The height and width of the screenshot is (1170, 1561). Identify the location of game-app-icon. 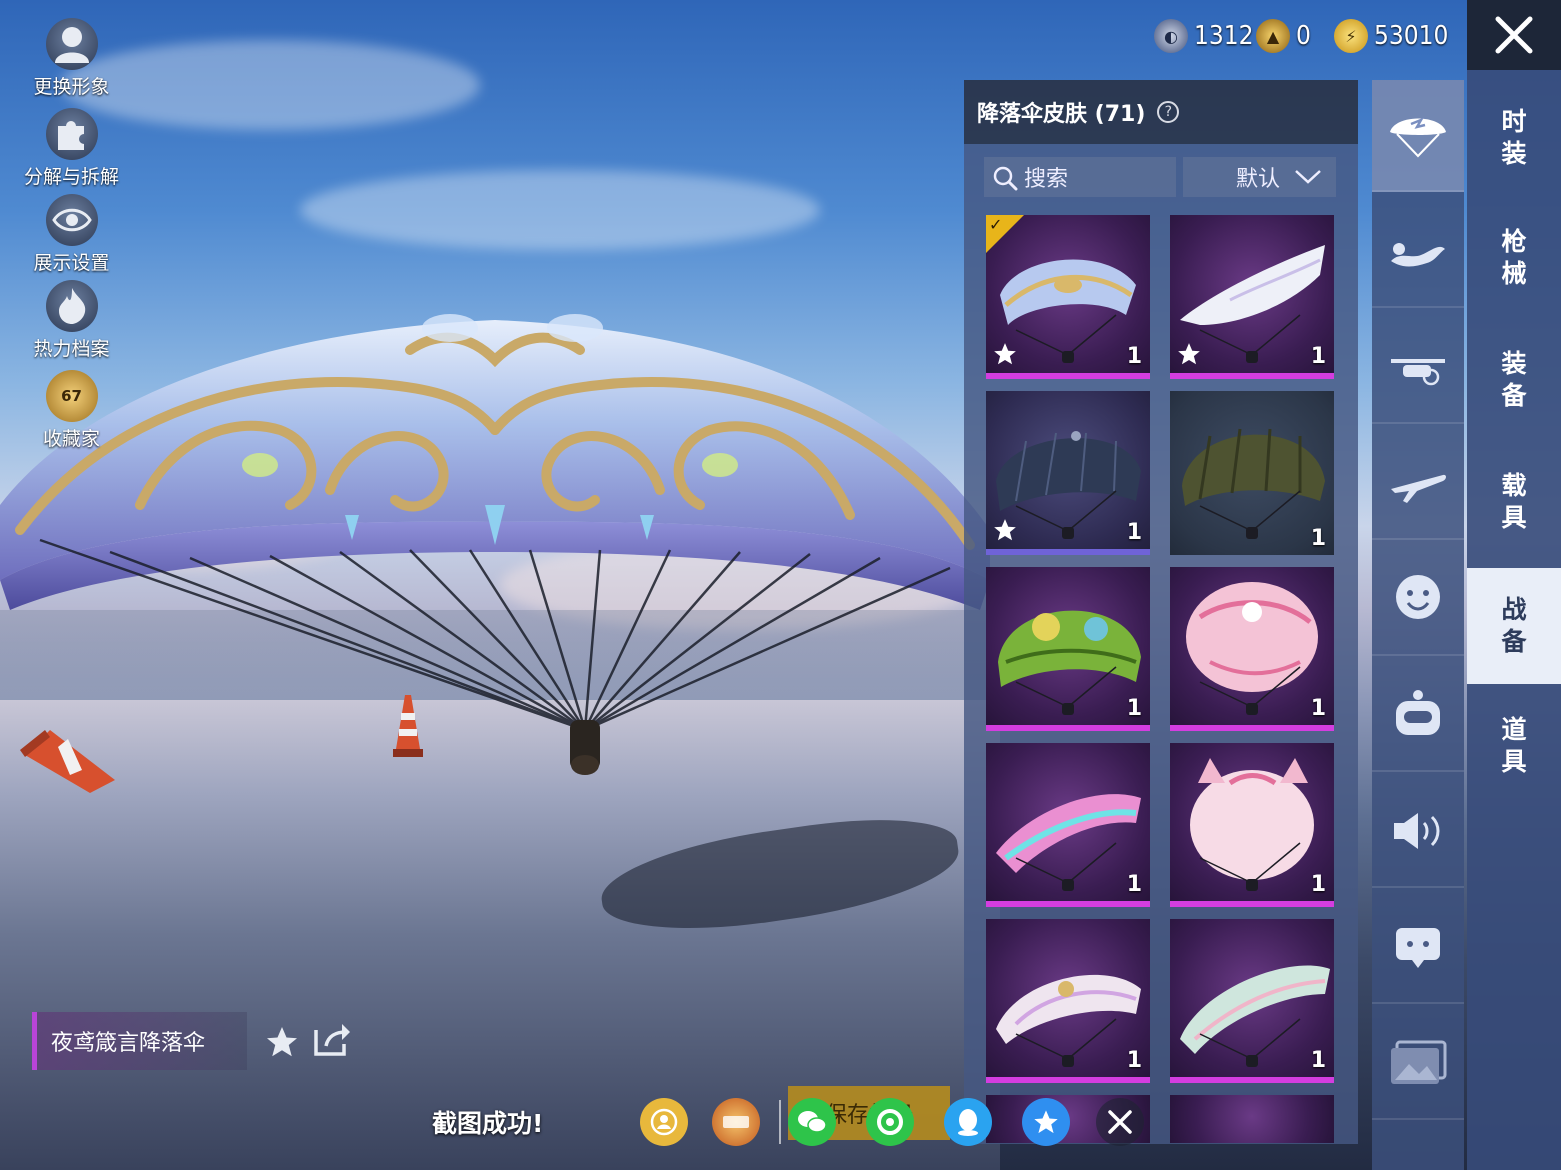
(736, 1122).